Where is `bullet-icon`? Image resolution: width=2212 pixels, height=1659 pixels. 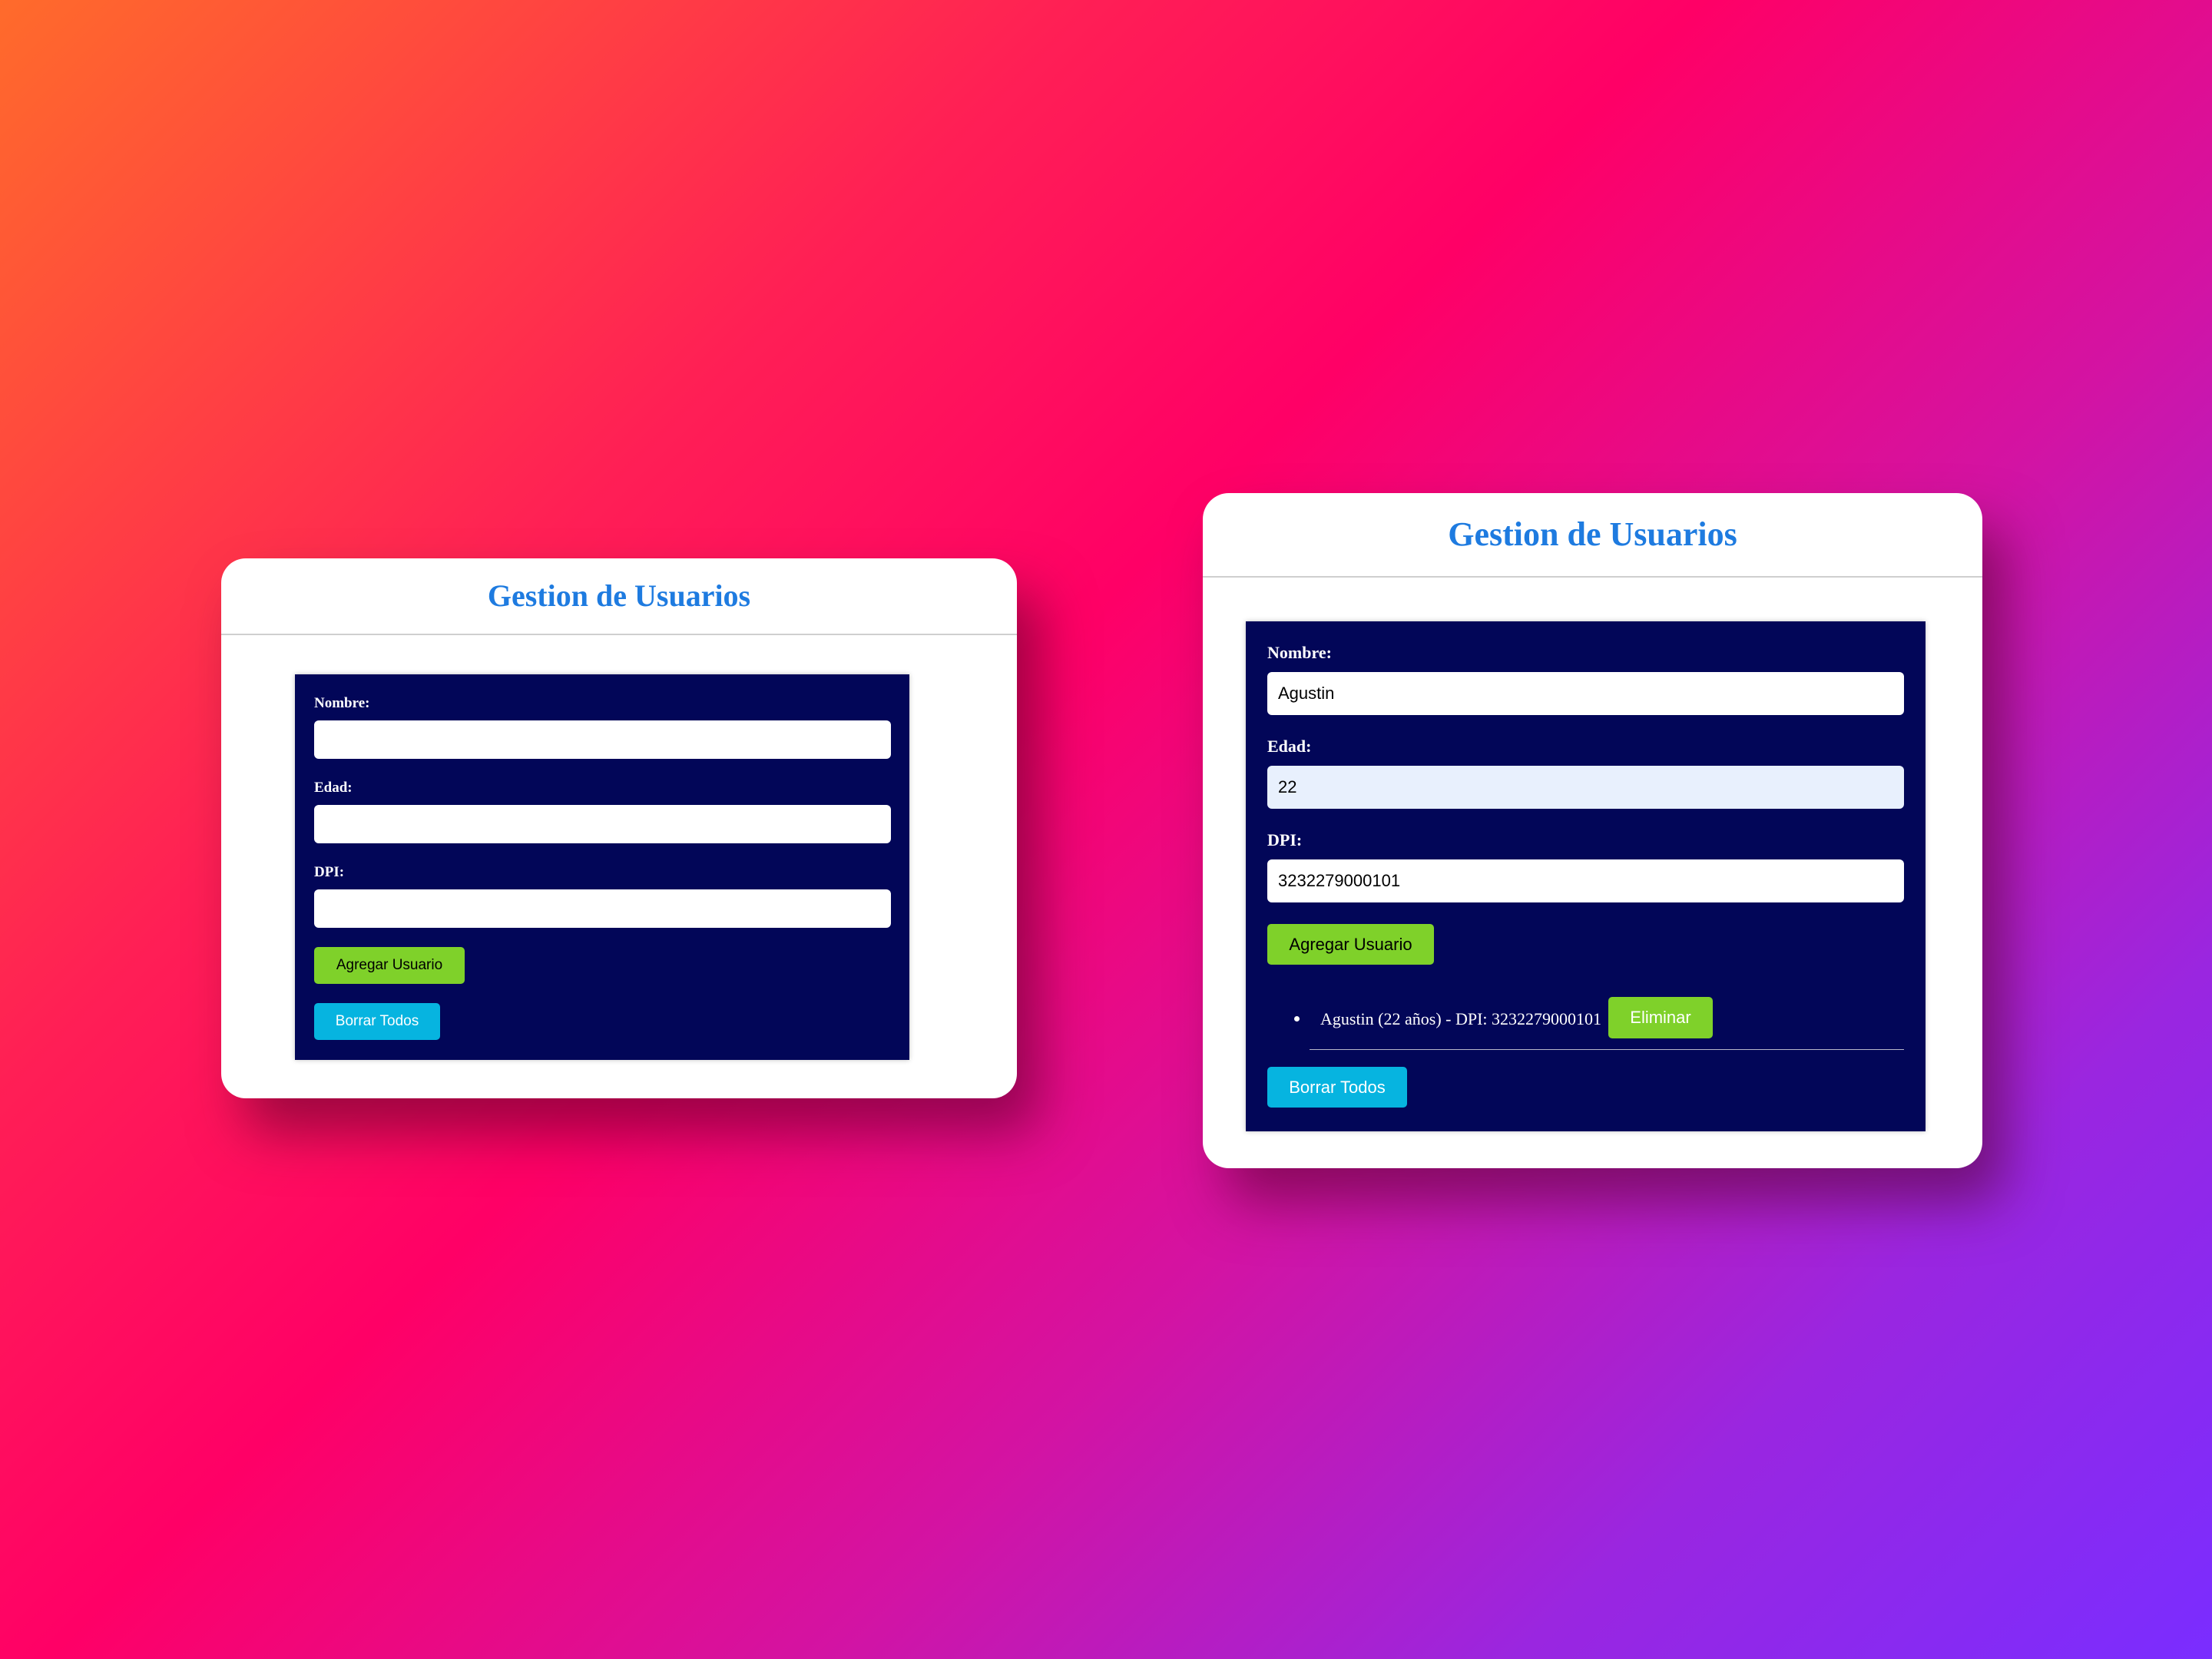 bullet-icon is located at coordinates (1297, 1019).